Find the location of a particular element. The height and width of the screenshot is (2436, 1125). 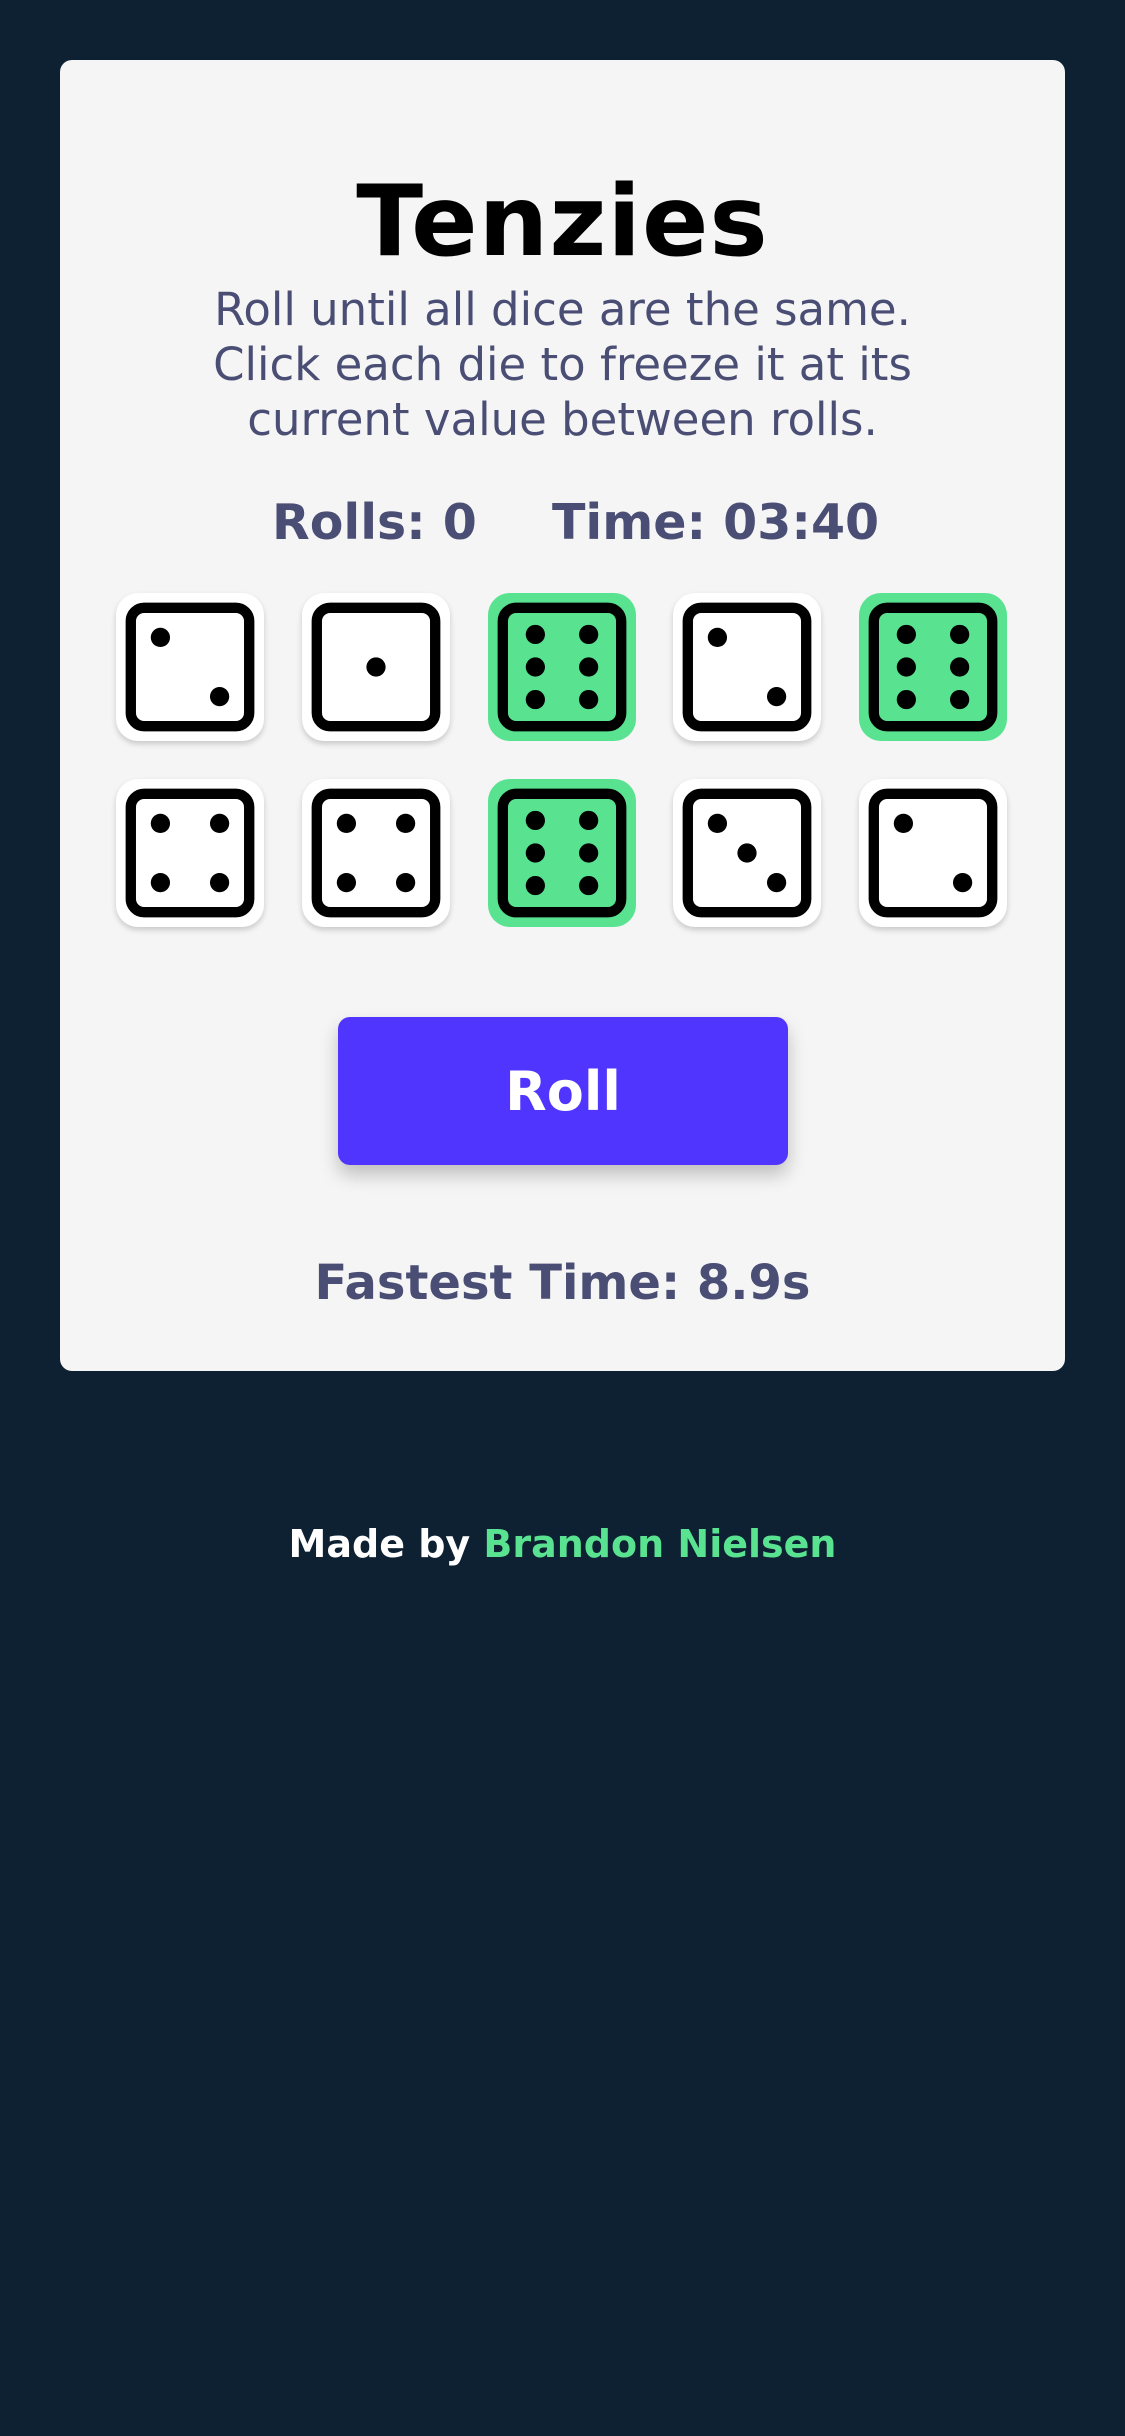

dice-grid is located at coordinates (562, 793).